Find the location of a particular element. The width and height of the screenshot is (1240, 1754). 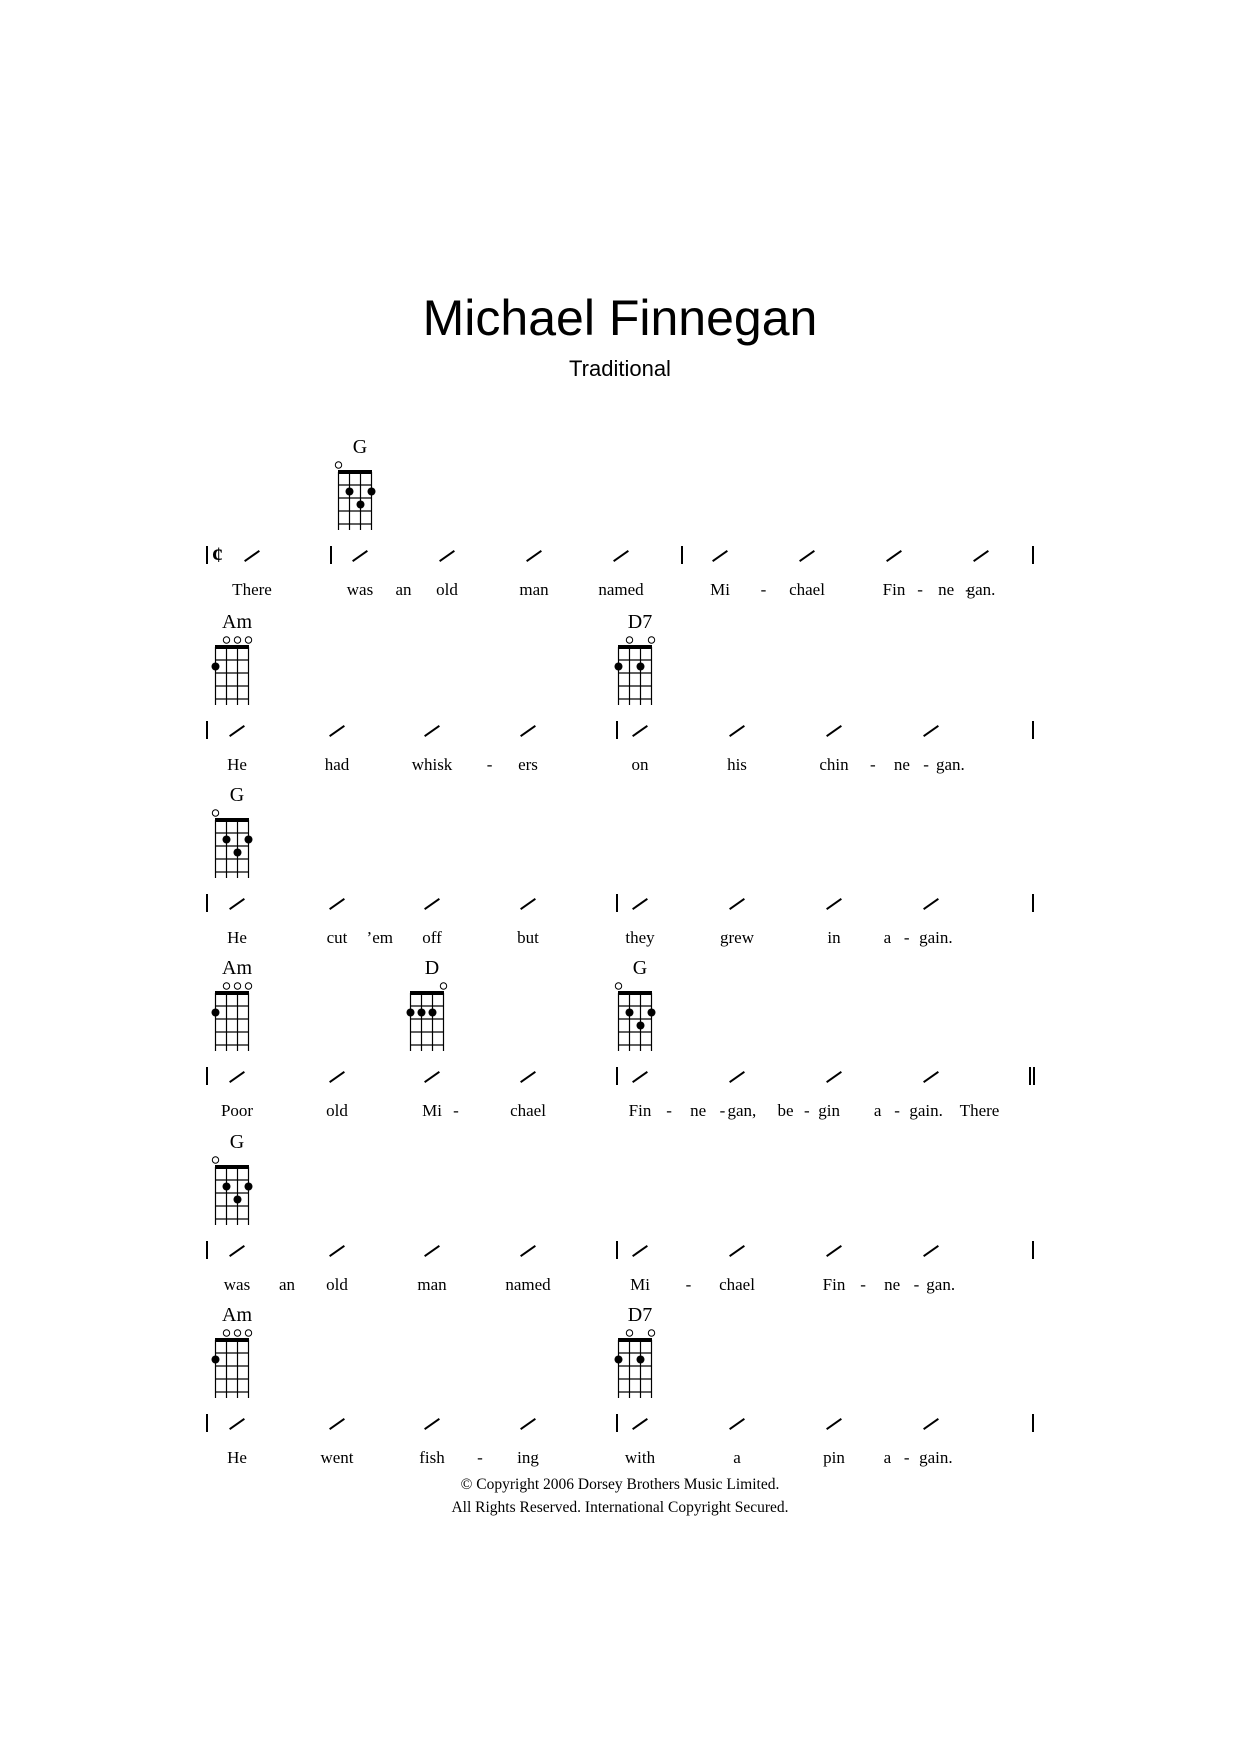

chord-name: G is located at coordinates (360, 447).